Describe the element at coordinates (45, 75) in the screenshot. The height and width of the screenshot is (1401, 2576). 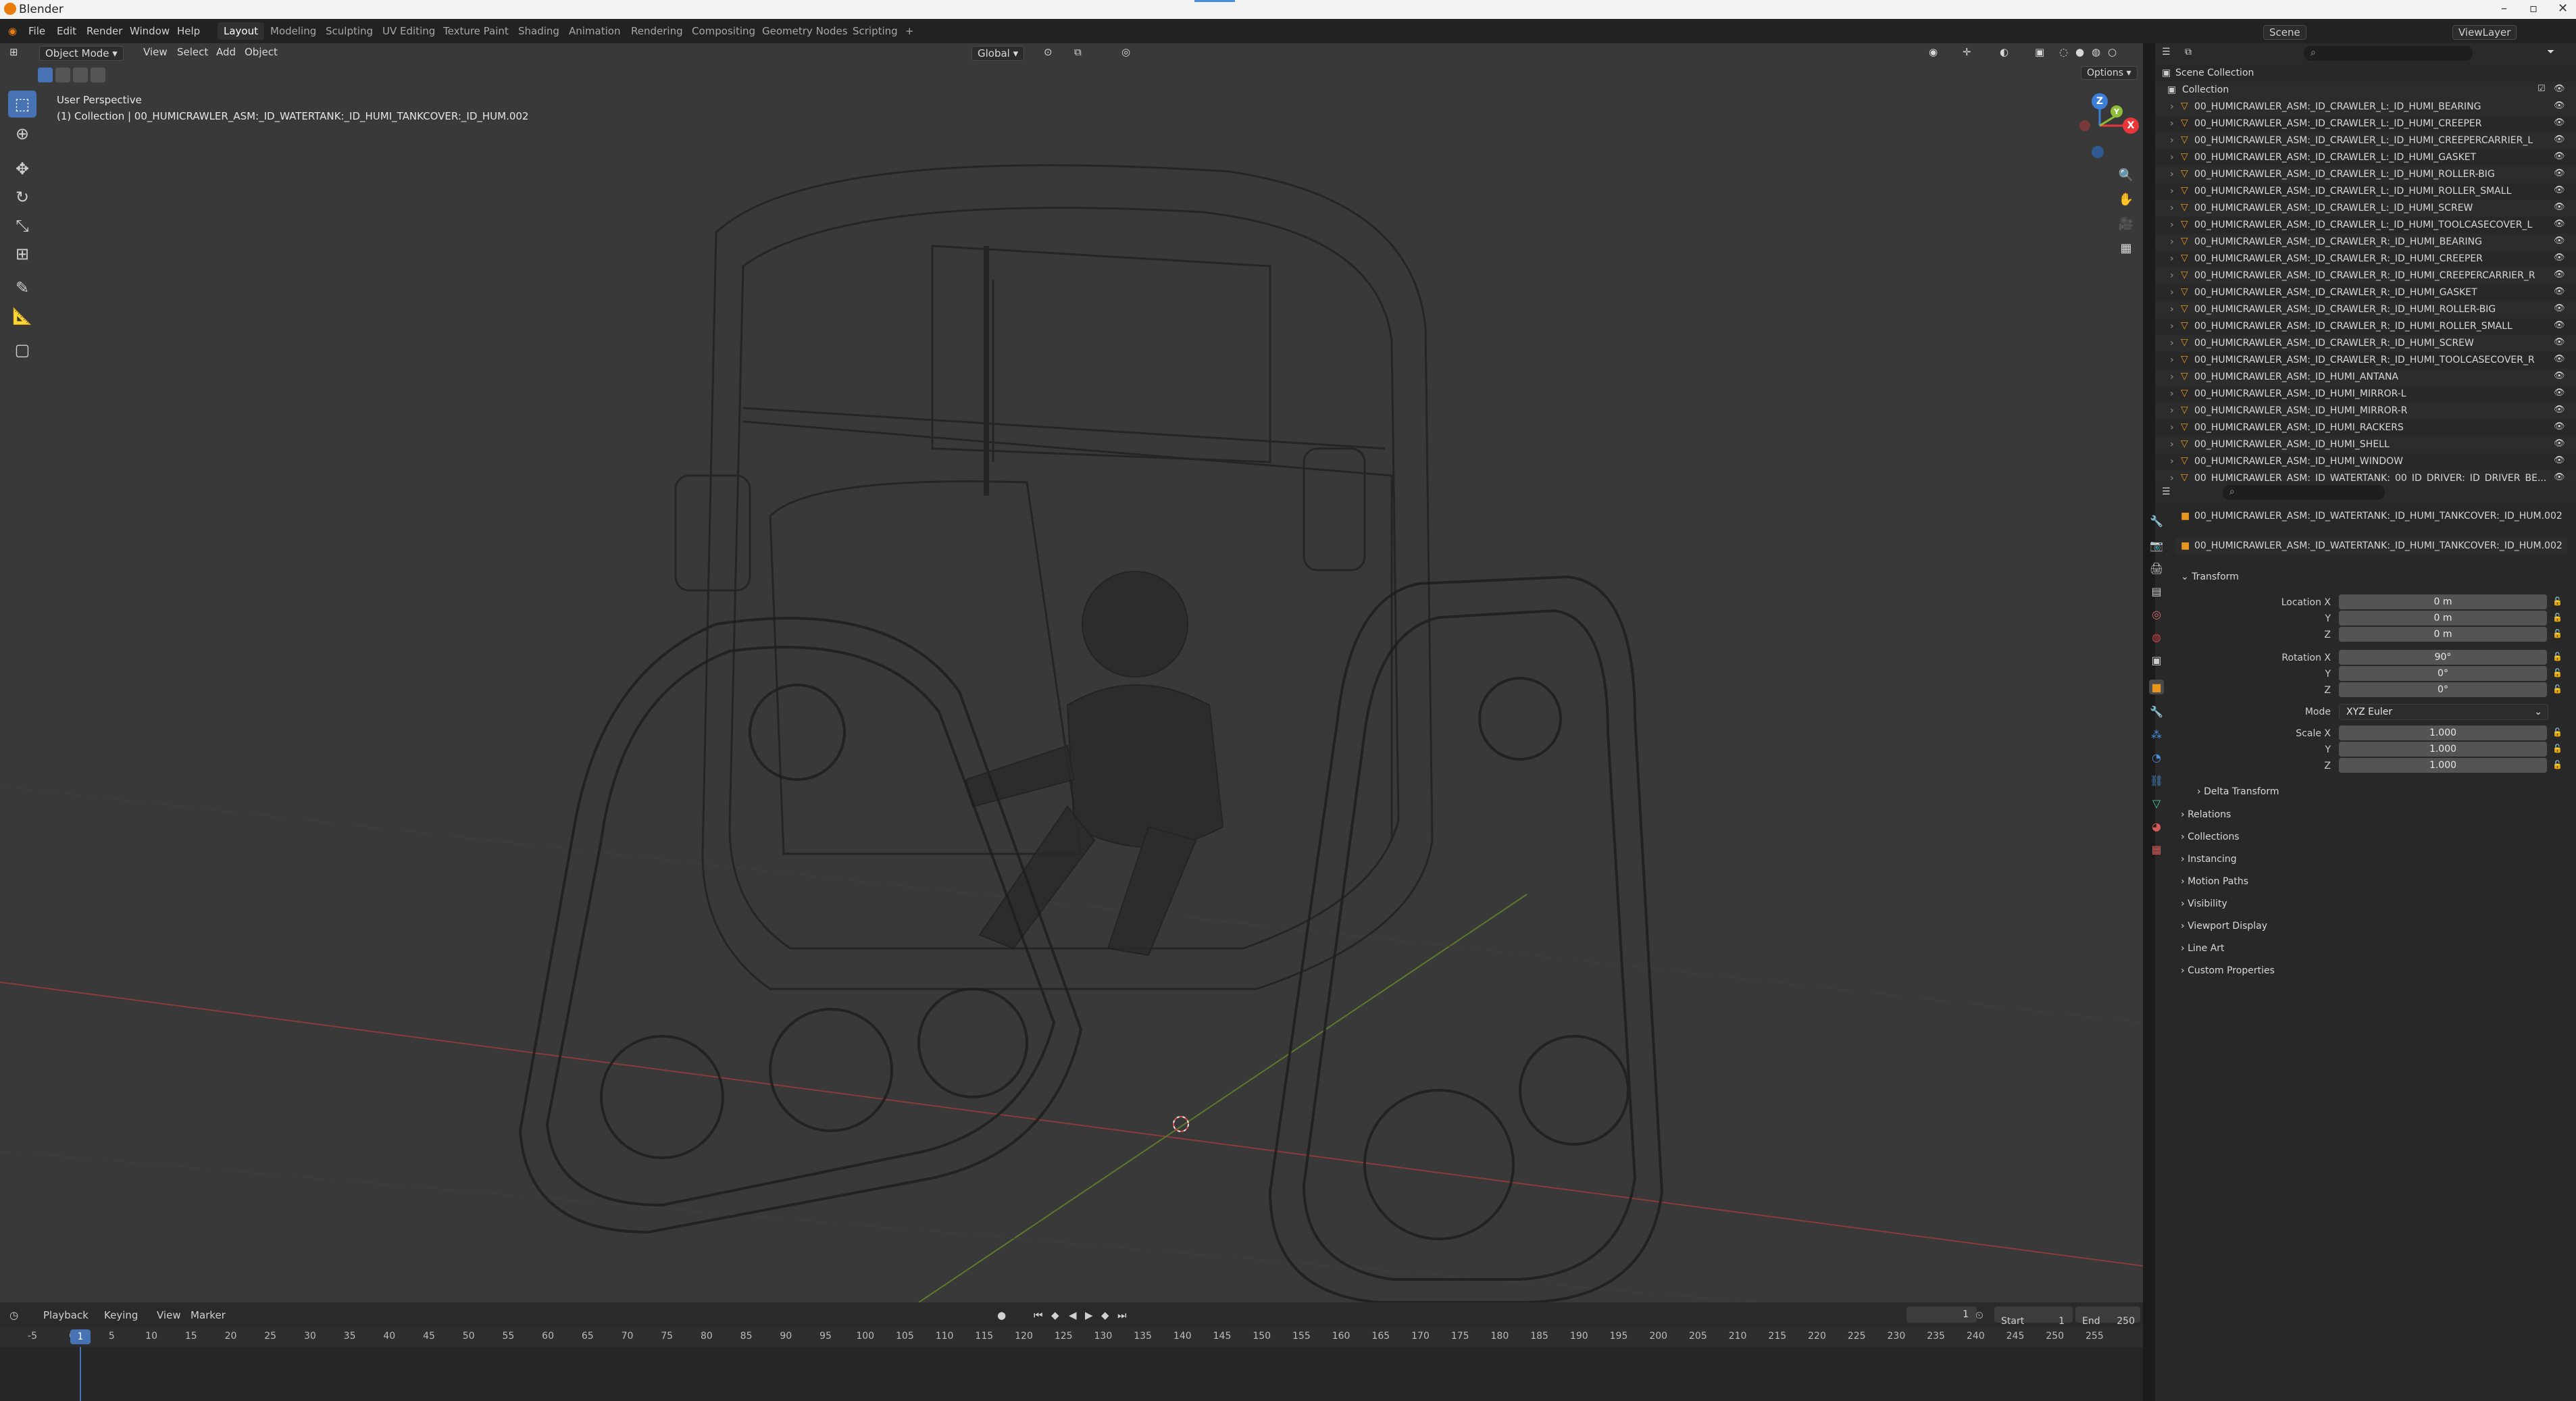
I see `select-new-icon` at that location.